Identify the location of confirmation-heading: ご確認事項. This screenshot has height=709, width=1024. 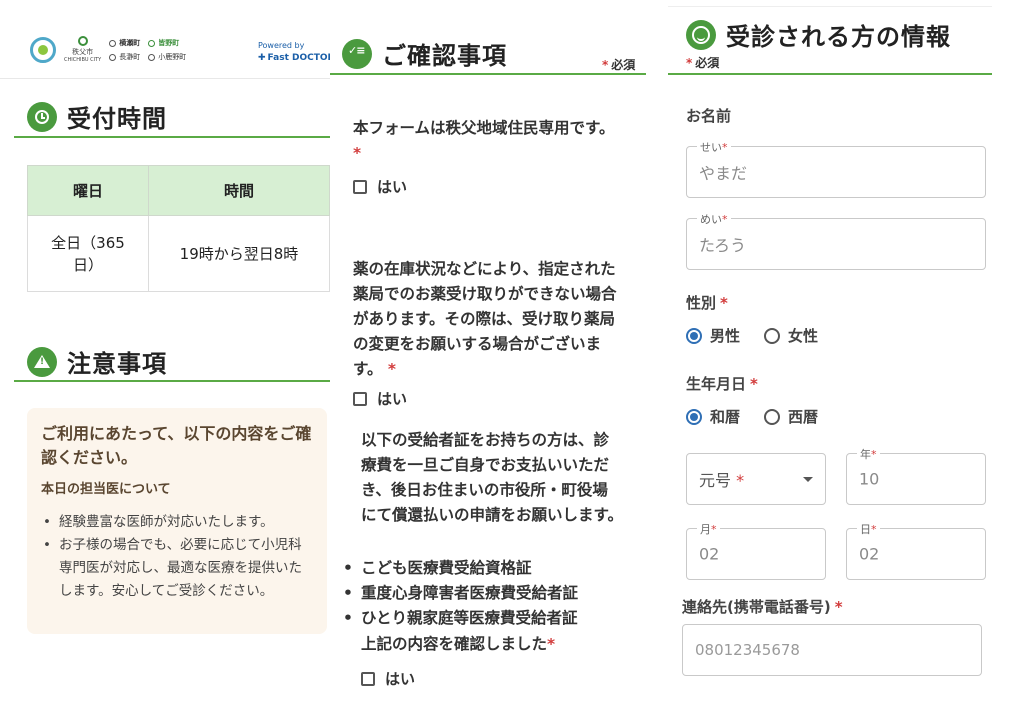
(424, 53).